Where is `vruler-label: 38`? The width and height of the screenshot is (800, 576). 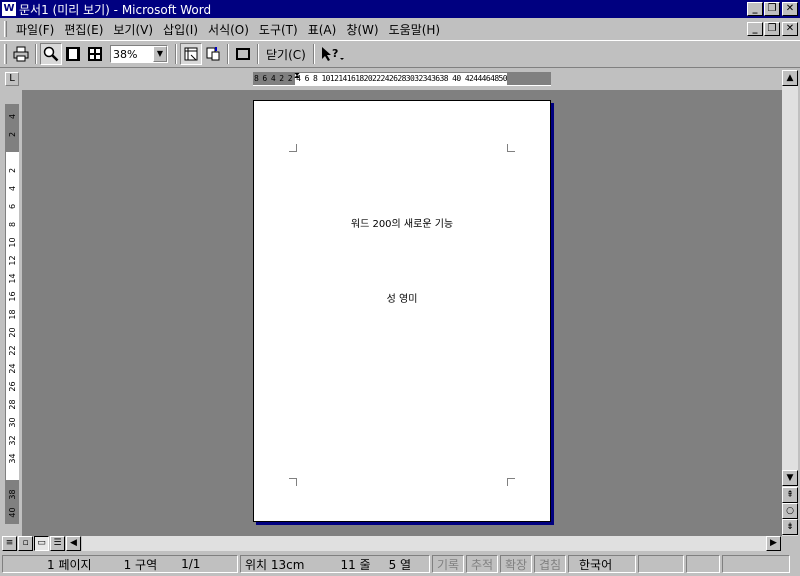 vruler-label: 38 is located at coordinates (12, 494).